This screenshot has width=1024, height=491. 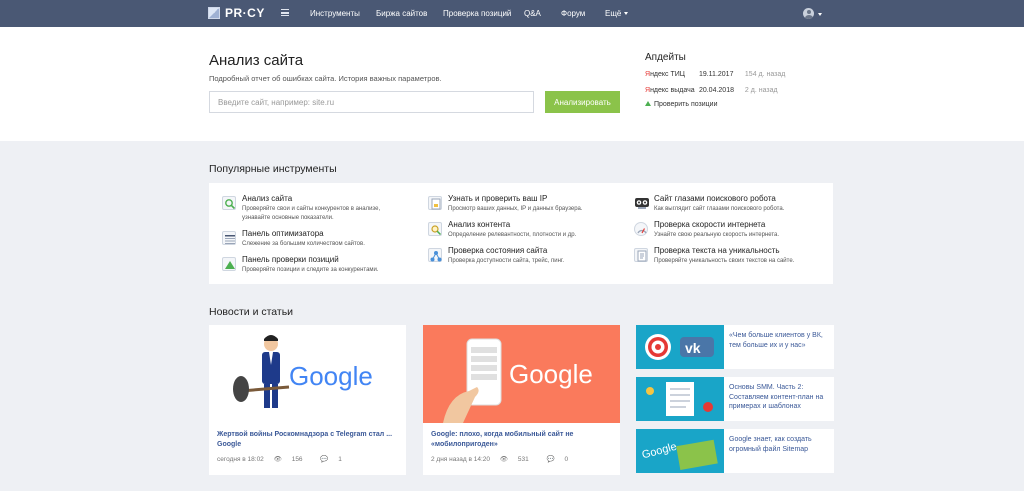 What do you see at coordinates (506, 261) in the screenshot?
I see `tool-desc: Проверка доступности сайта, трейс, пинг.` at bounding box center [506, 261].